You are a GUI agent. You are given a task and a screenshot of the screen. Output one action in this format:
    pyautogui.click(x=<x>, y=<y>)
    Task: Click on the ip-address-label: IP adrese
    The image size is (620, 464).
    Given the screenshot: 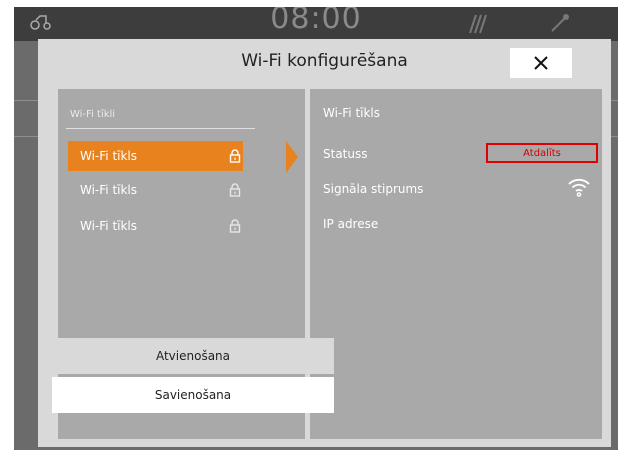 What is the action you would take?
    pyautogui.click(x=351, y=224)
    